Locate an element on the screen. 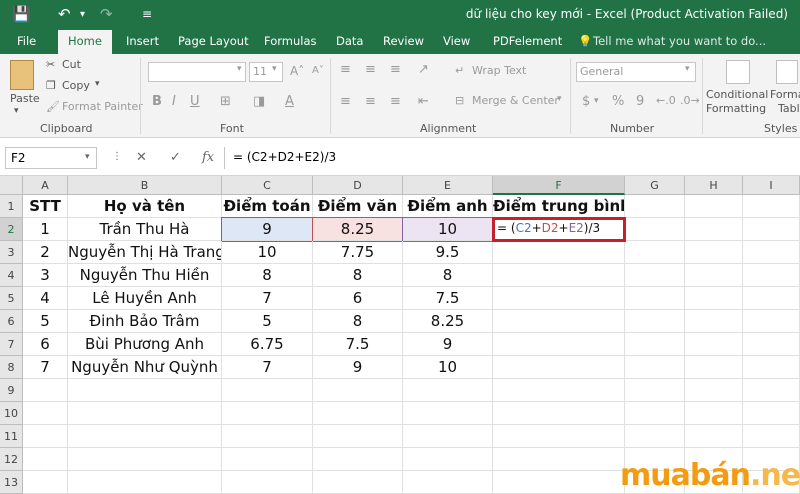 The width and height of the screenshot is (800, 494). cell-b11 is located at coordinates (145, 436).